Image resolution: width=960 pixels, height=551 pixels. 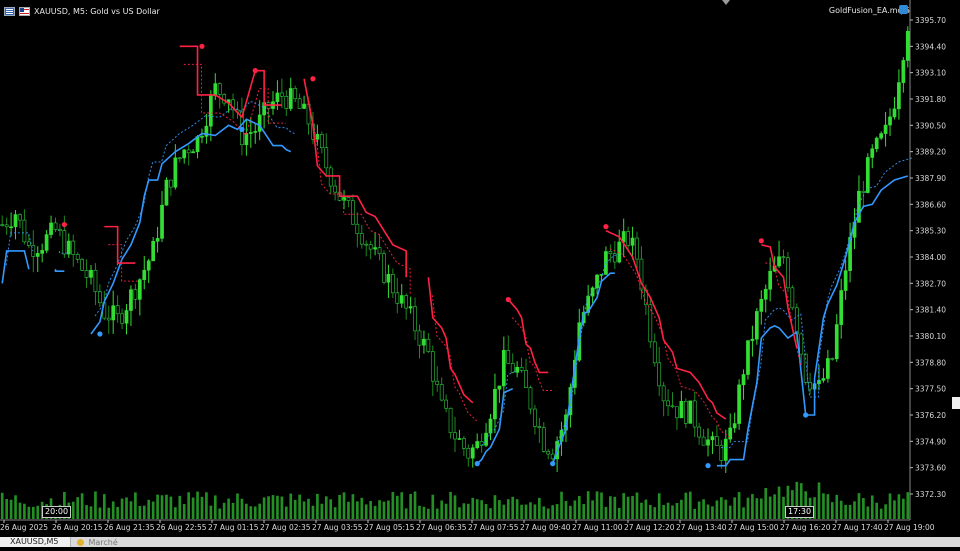 I want to click on tab-marche: Marché, so click(x=97, y=542).